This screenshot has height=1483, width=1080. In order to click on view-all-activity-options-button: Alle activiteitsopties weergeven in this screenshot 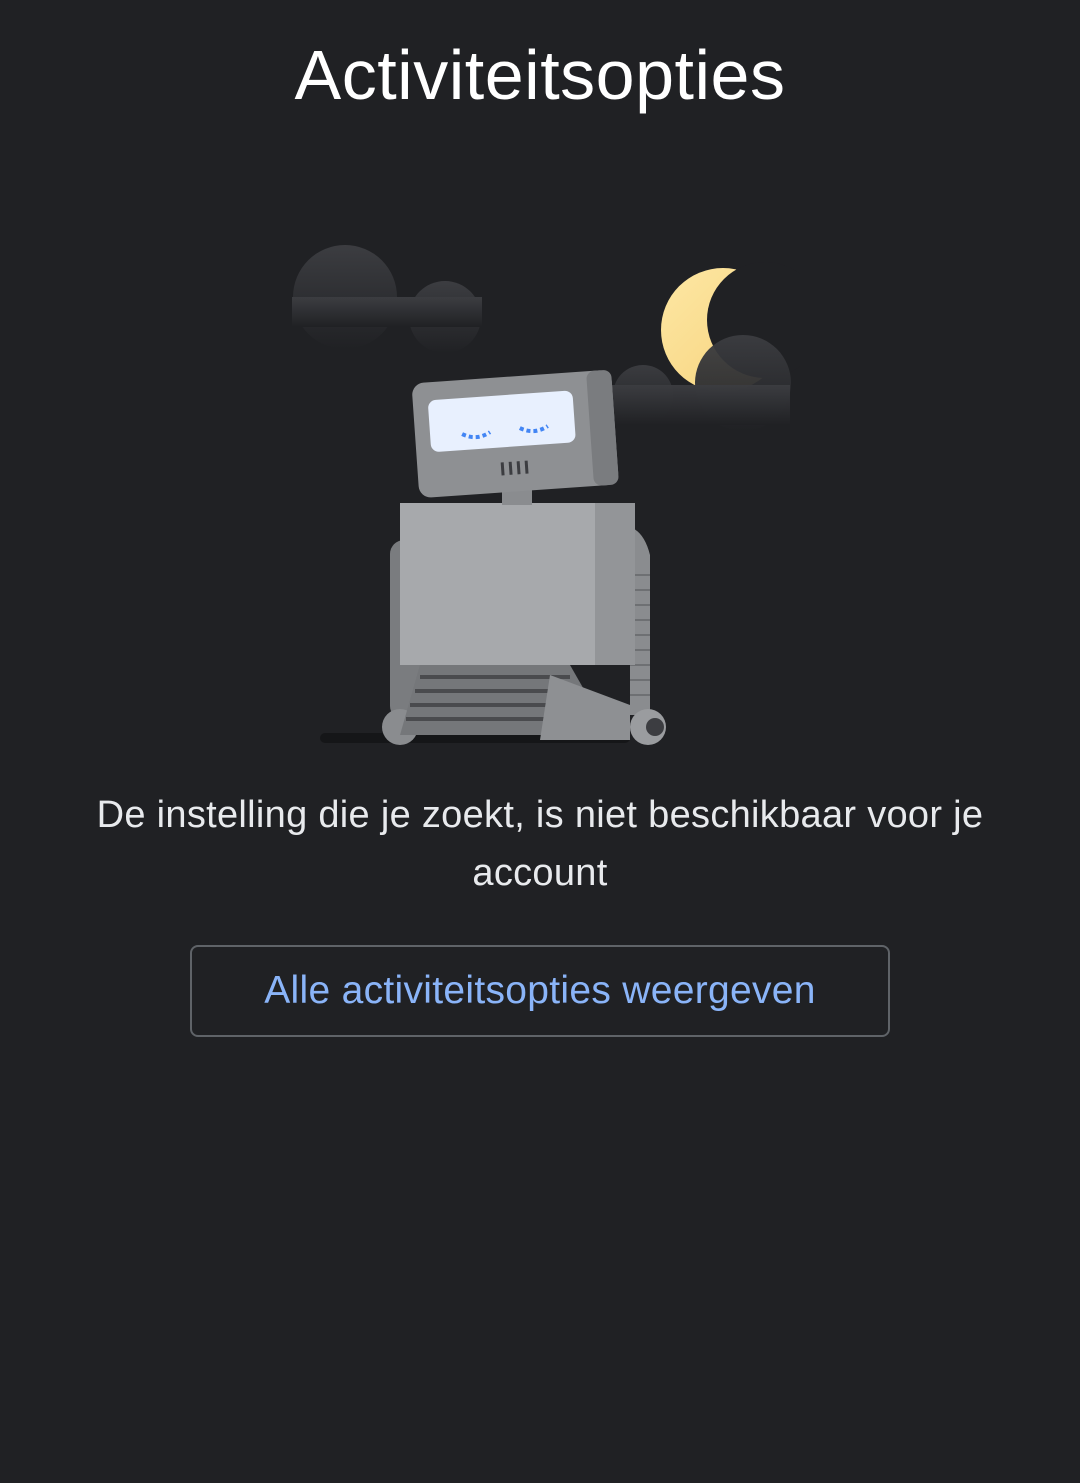, I will do `click(540, 991)`.